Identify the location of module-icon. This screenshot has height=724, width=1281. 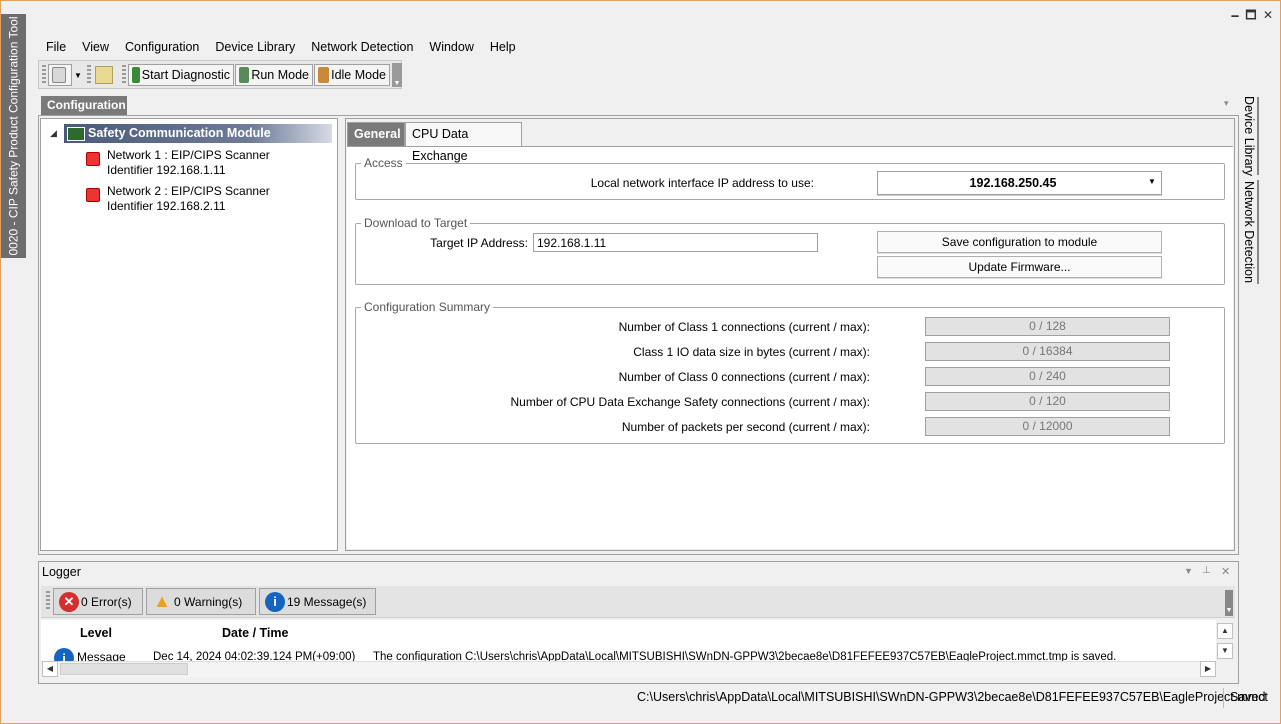
(76, 134).